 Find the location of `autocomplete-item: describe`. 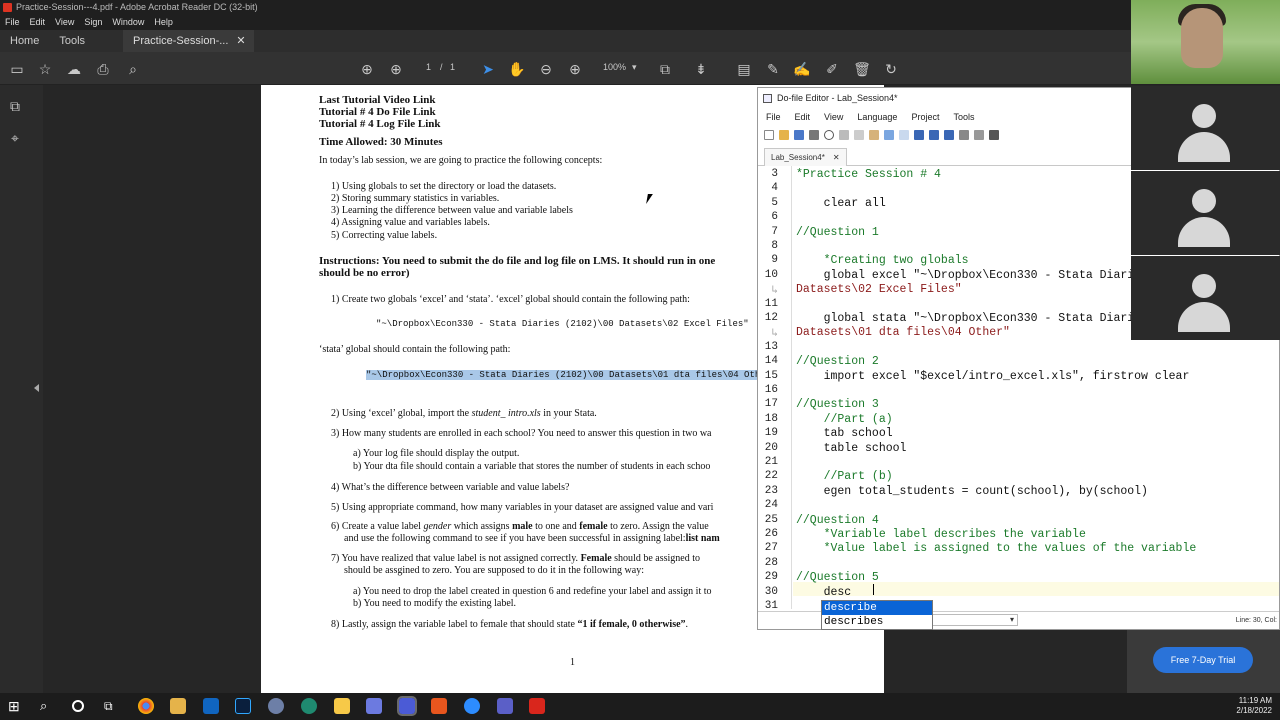

autocomplete-item: describe is located at coordinates (877, 608).